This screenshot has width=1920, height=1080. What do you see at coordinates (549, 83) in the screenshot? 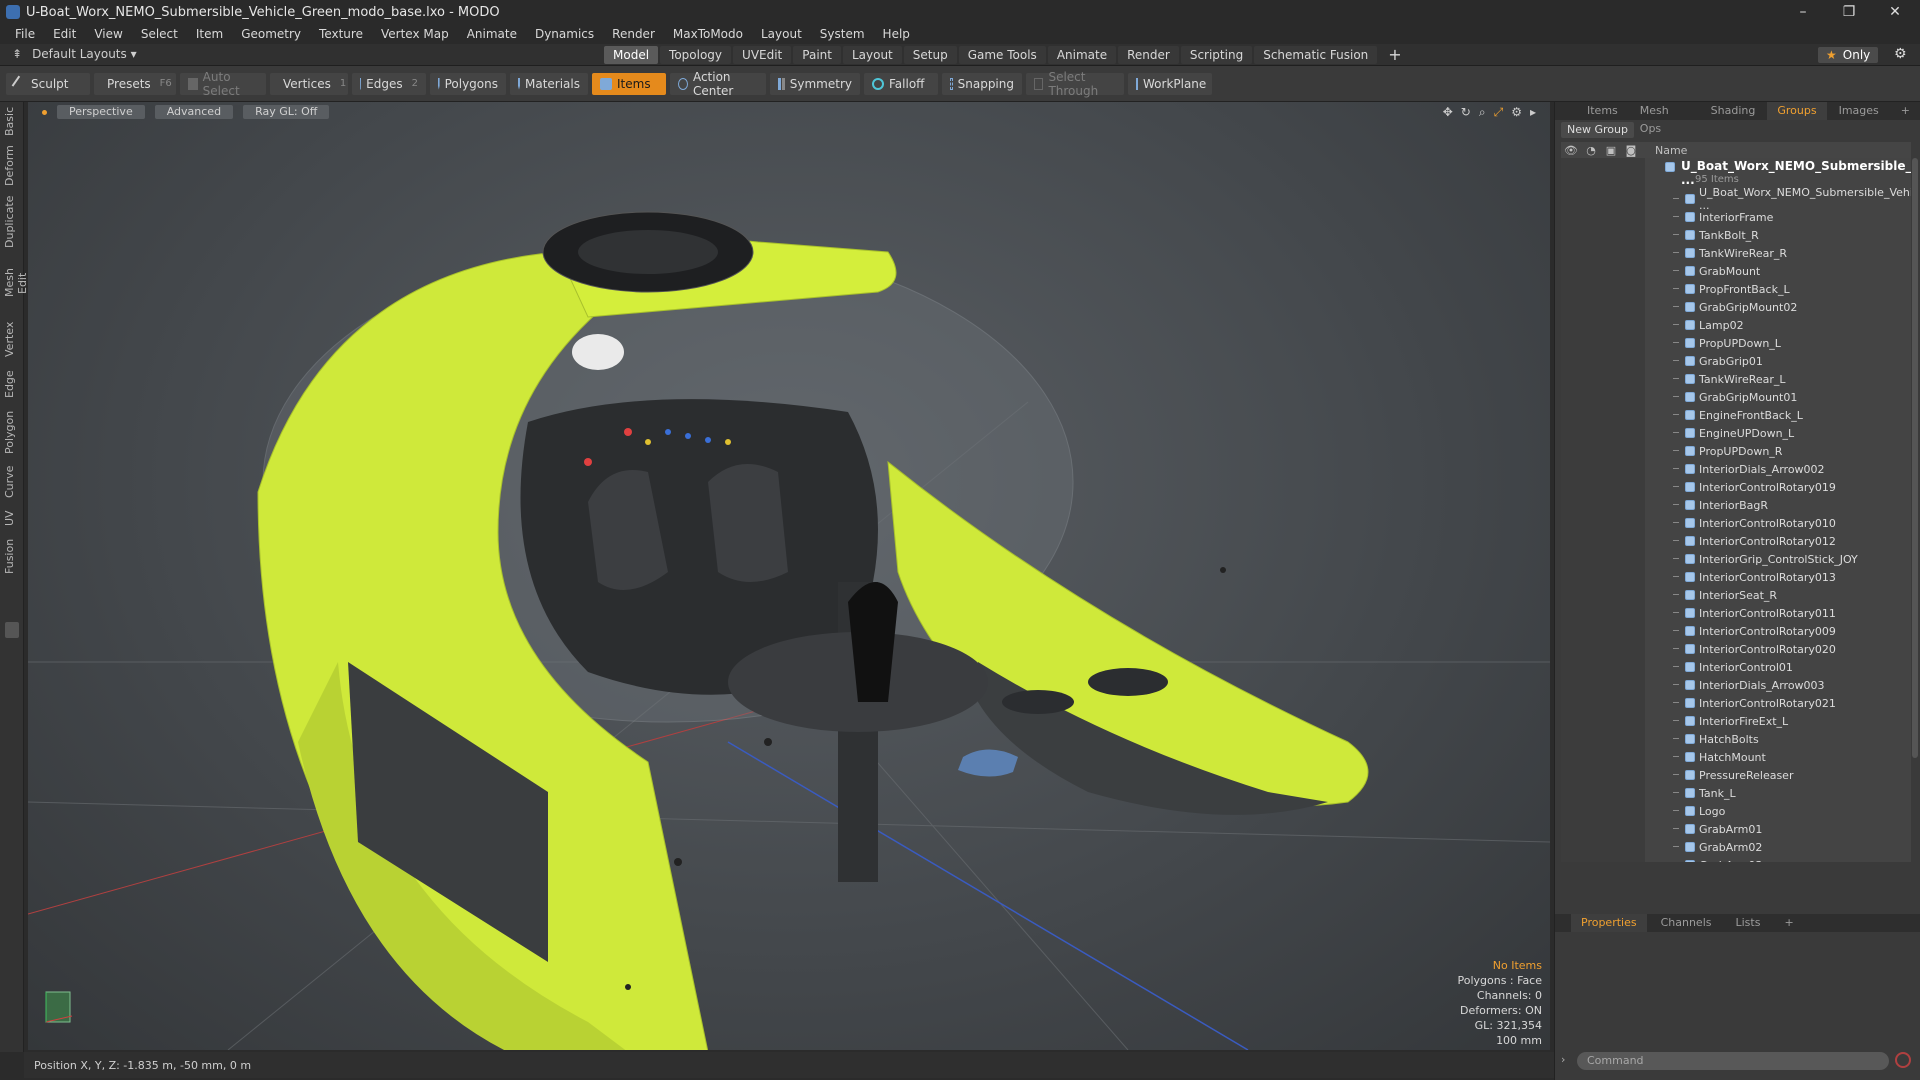
I see `materials-button: Materials` at bounding box center [549, 83].